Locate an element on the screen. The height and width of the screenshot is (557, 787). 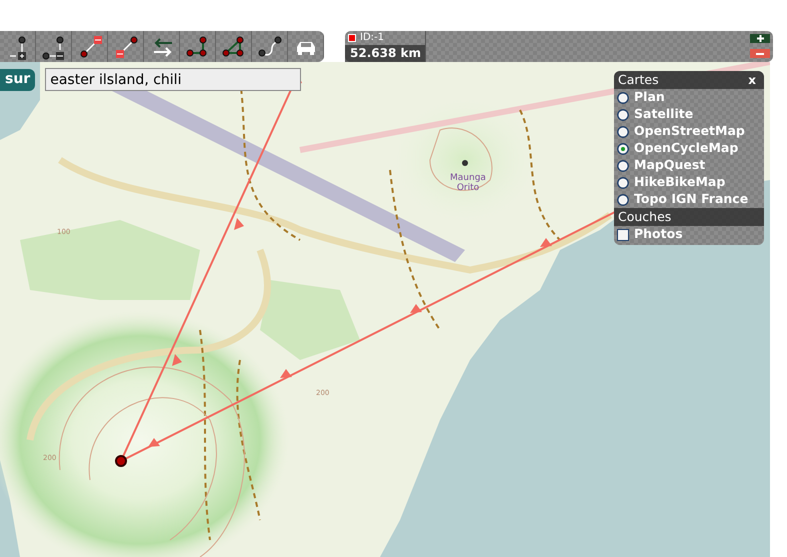
panel-subtitle: Couches is located at coordinates (645, 217).